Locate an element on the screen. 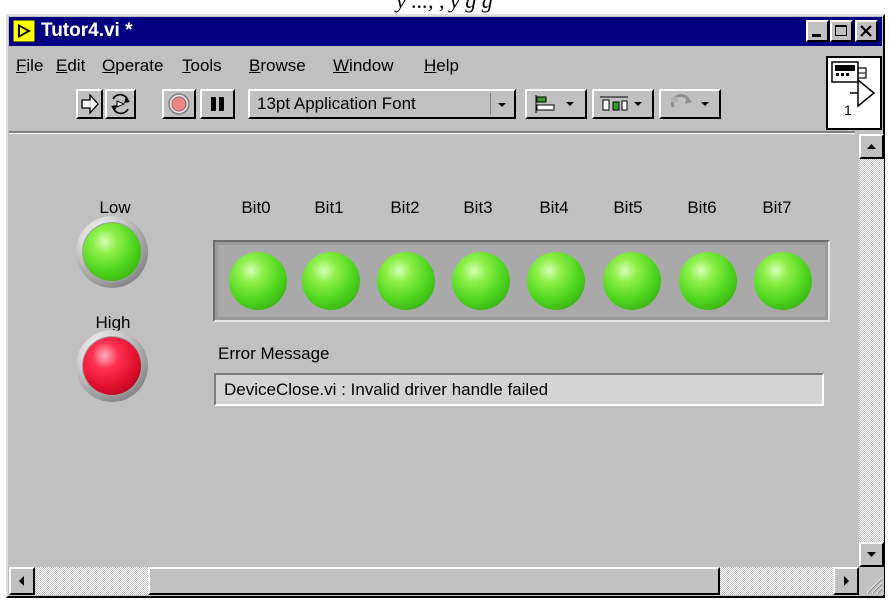 Image resolution: width=889 pixels, height=600 pixels. maximize-button is located at coordinates (841, 31).